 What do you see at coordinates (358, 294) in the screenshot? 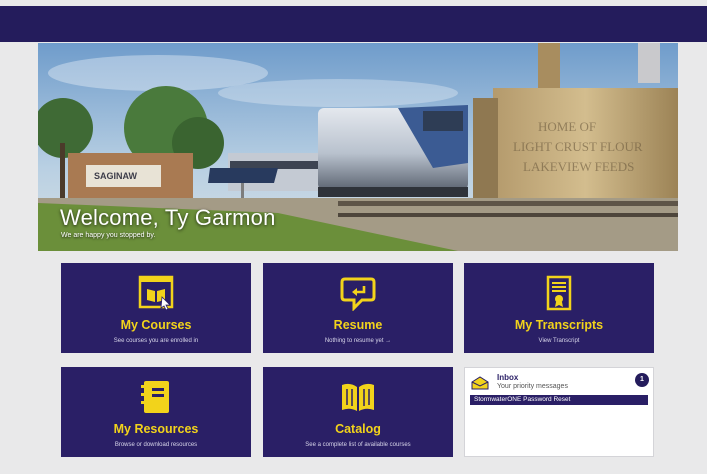
I see `resume-icon` at bounding box center [358, 294].